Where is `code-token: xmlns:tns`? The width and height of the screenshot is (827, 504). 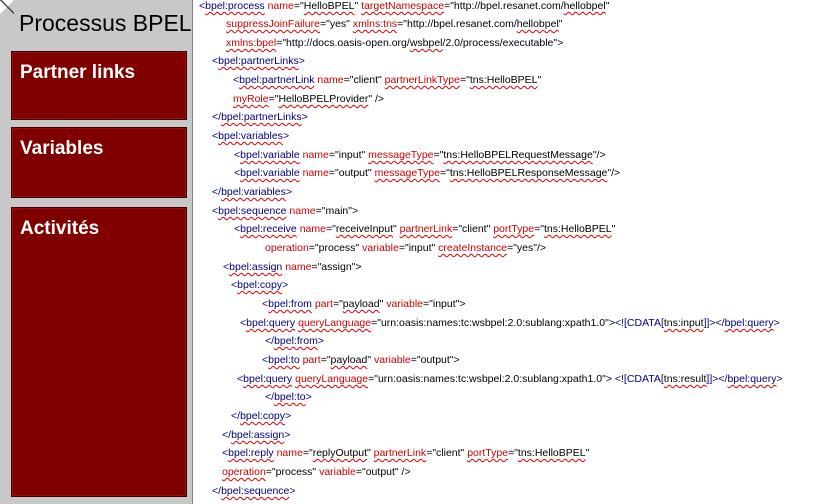 code-token: xmlns:tns is located at coordinates (375, 24).